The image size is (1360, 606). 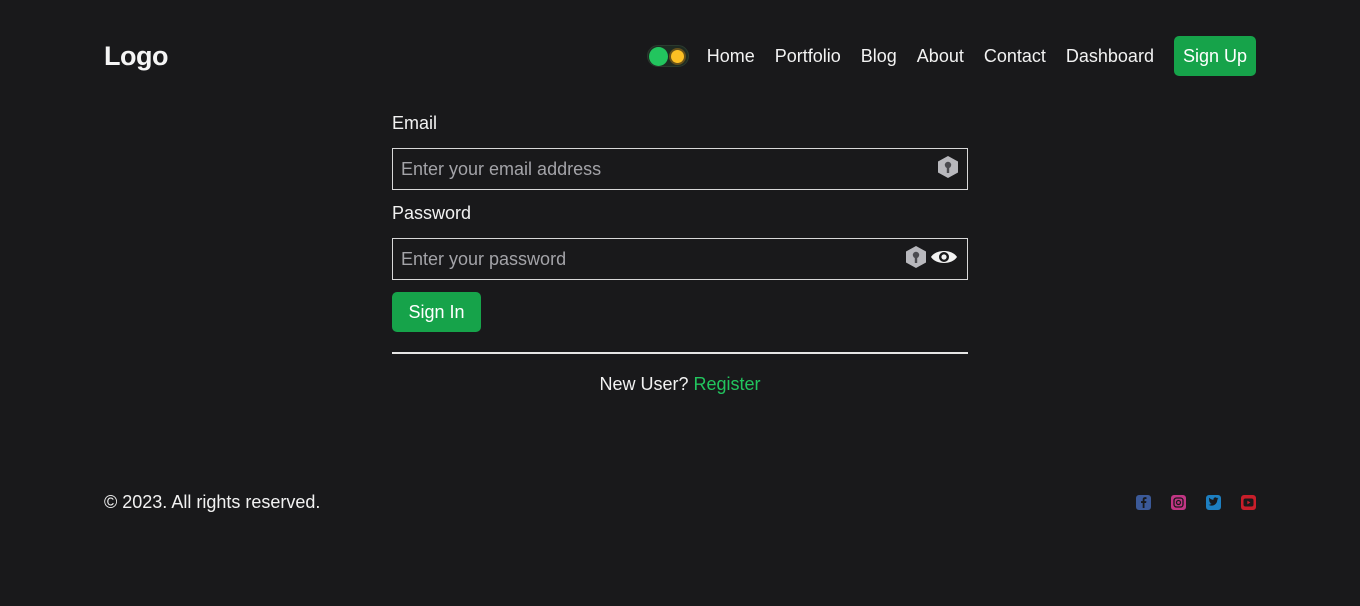 What do you see at coordinates (1214, 56) in the screenshot?
I see `signup-button: Sign Up` at bounding box center [1214, 56].